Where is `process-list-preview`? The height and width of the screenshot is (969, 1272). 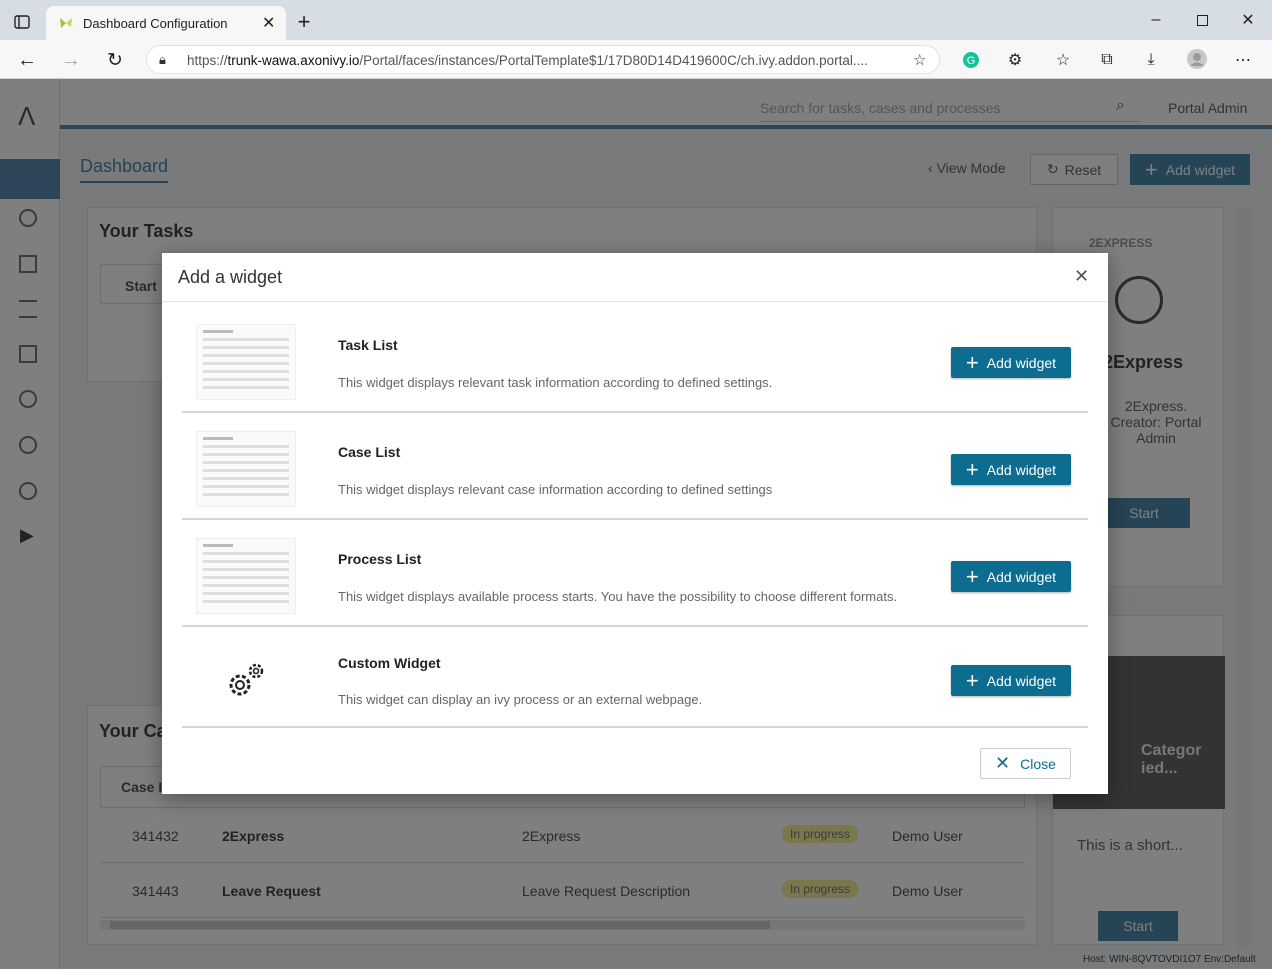 process-list-preview is located at coordinates (246, 576).